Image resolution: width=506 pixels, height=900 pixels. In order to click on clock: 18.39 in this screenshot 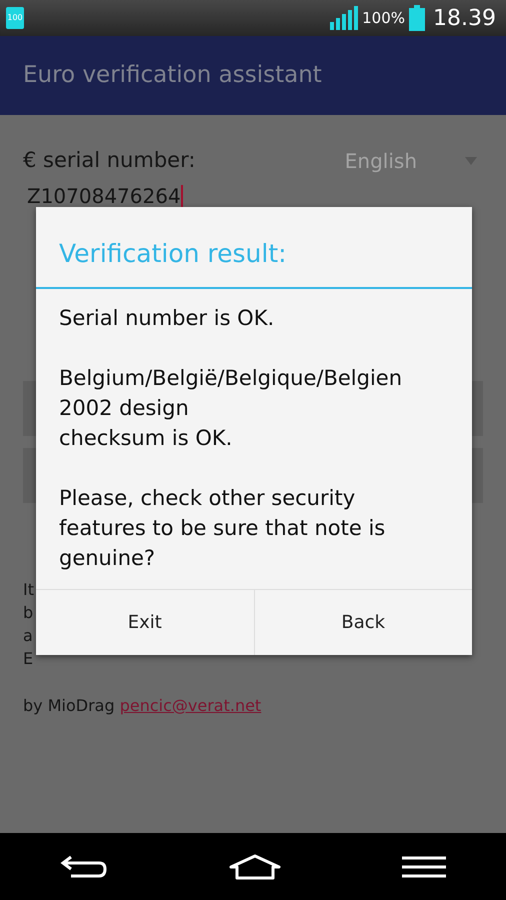, I will do `click(464, 18)`.